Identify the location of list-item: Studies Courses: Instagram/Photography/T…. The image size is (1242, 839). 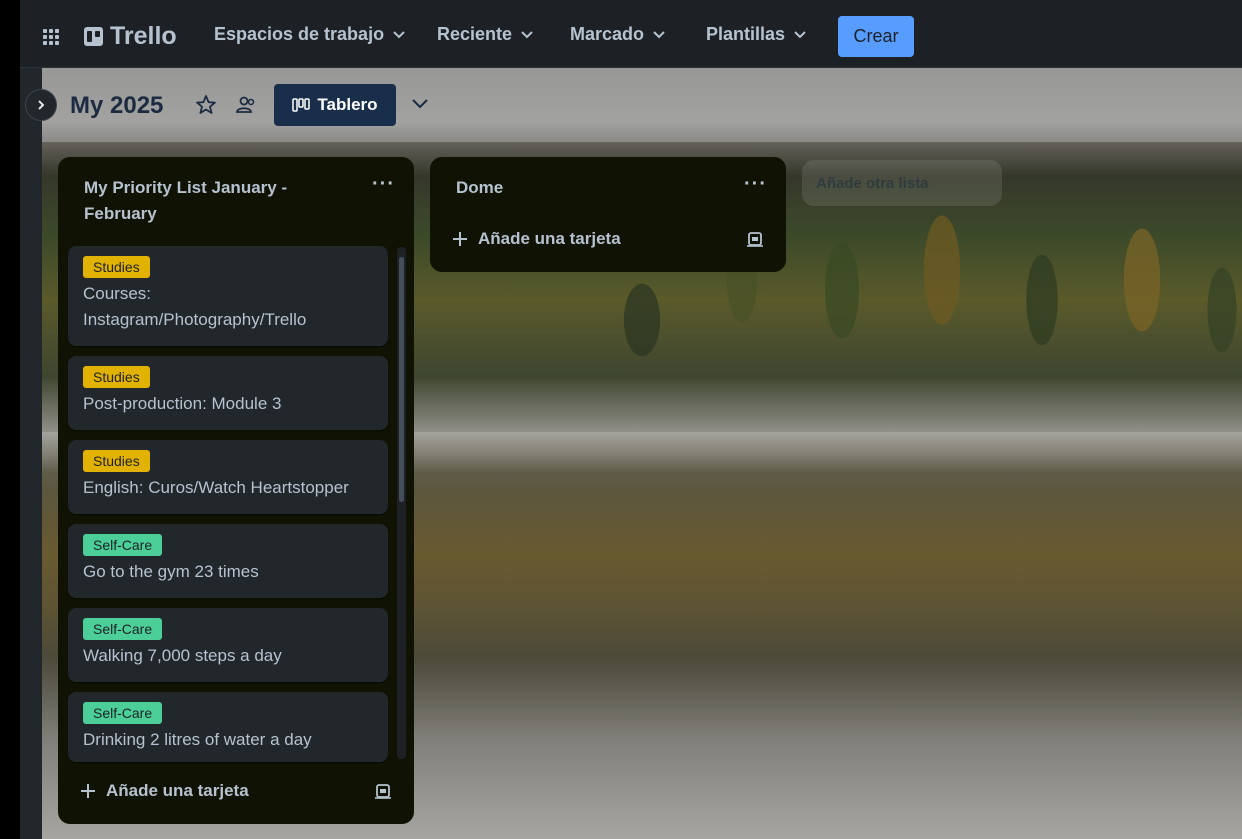
(228, 296).